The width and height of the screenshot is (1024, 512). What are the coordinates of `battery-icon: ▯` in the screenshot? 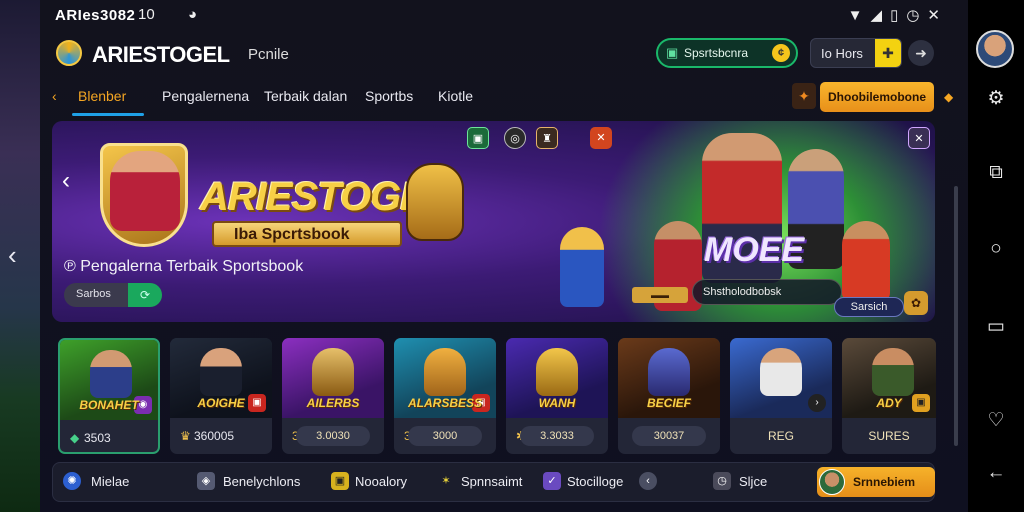 It's located at (898, 15).